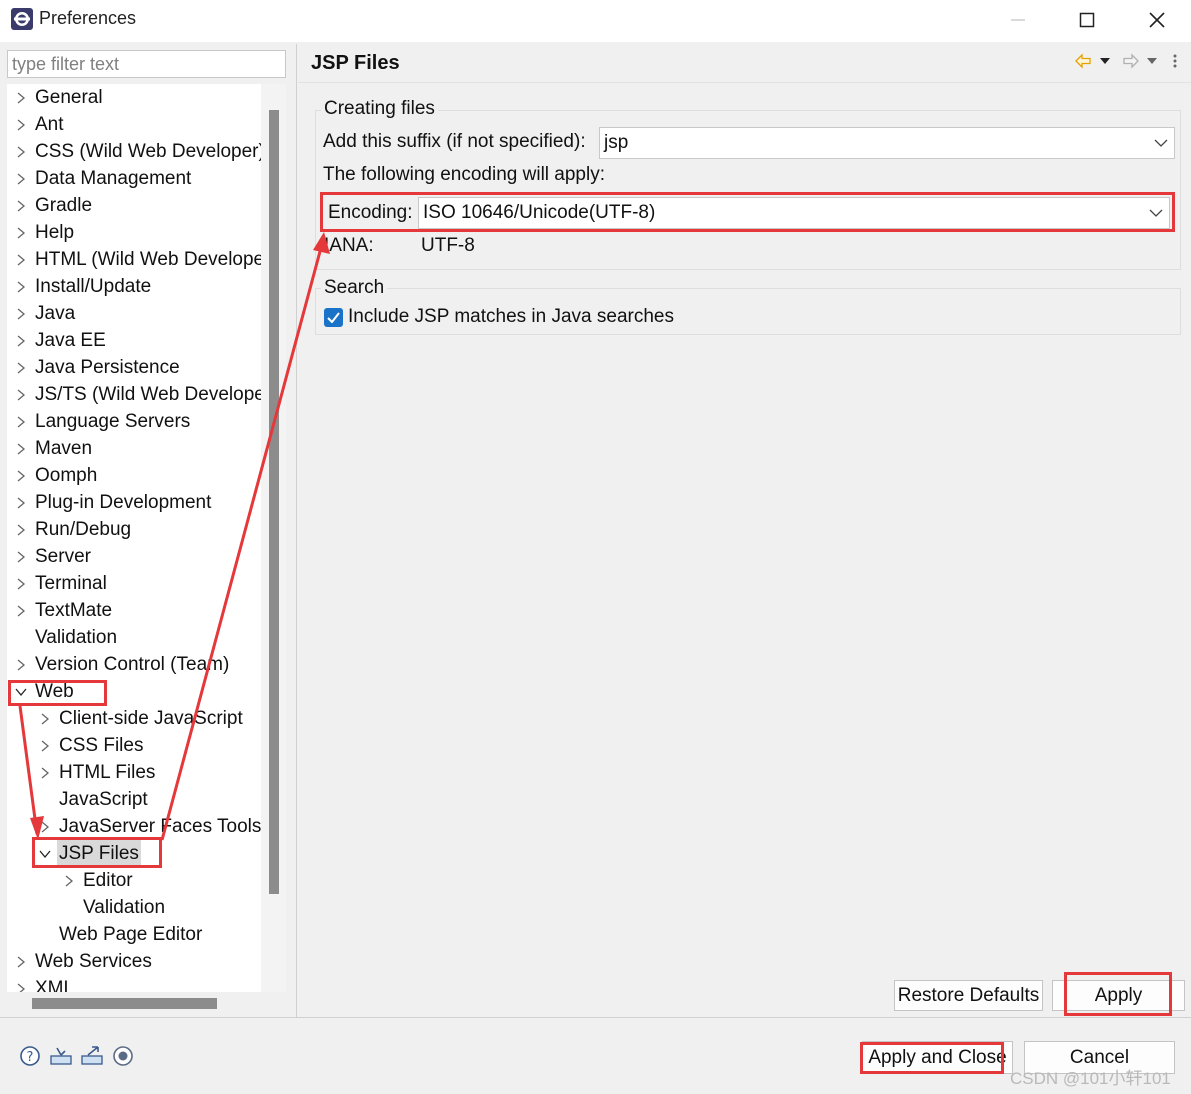  What do you see at coordinates (1118, 995) in the screenshot?
I see `apply-button: Apply` at bounding box center [1118, 995].